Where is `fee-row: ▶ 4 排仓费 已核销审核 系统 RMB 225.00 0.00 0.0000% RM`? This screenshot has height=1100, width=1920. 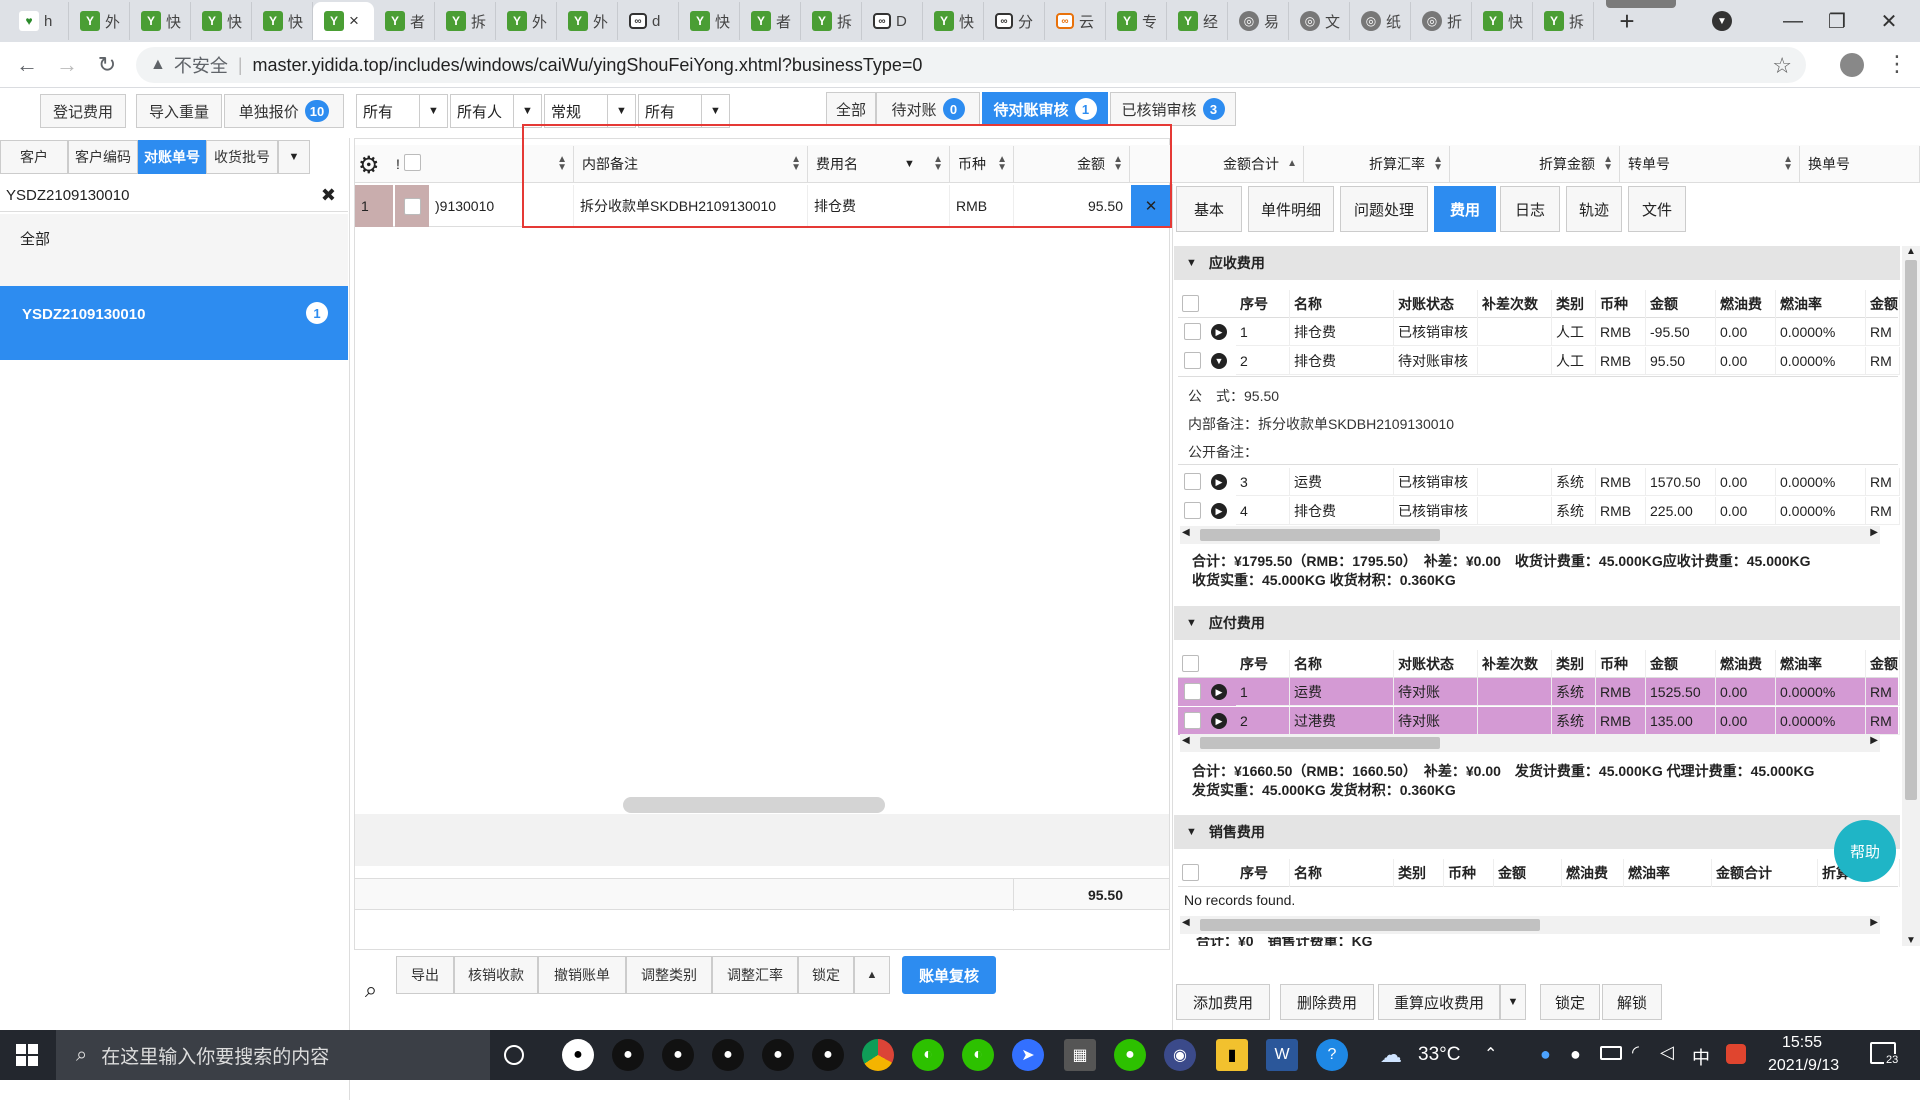 fee-row: ▶ 4 排仓费 已核销审核 系统 RMB 225.00 0.00 0.0000% RM is located at coordinates (1539, 511).